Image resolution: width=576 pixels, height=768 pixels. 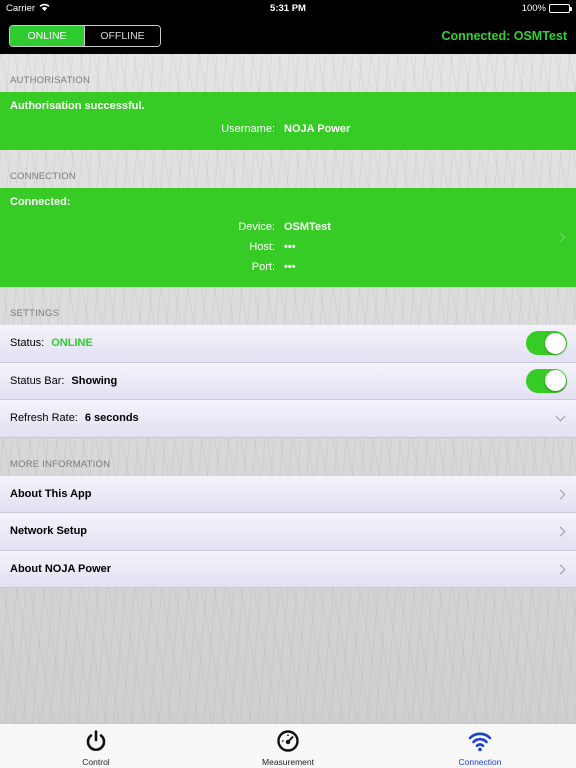 What do you see at coordinates (288, 532) in the screenshot?
I see `more-info-network-setup: Network Setup` at bounding box center [288, 532].